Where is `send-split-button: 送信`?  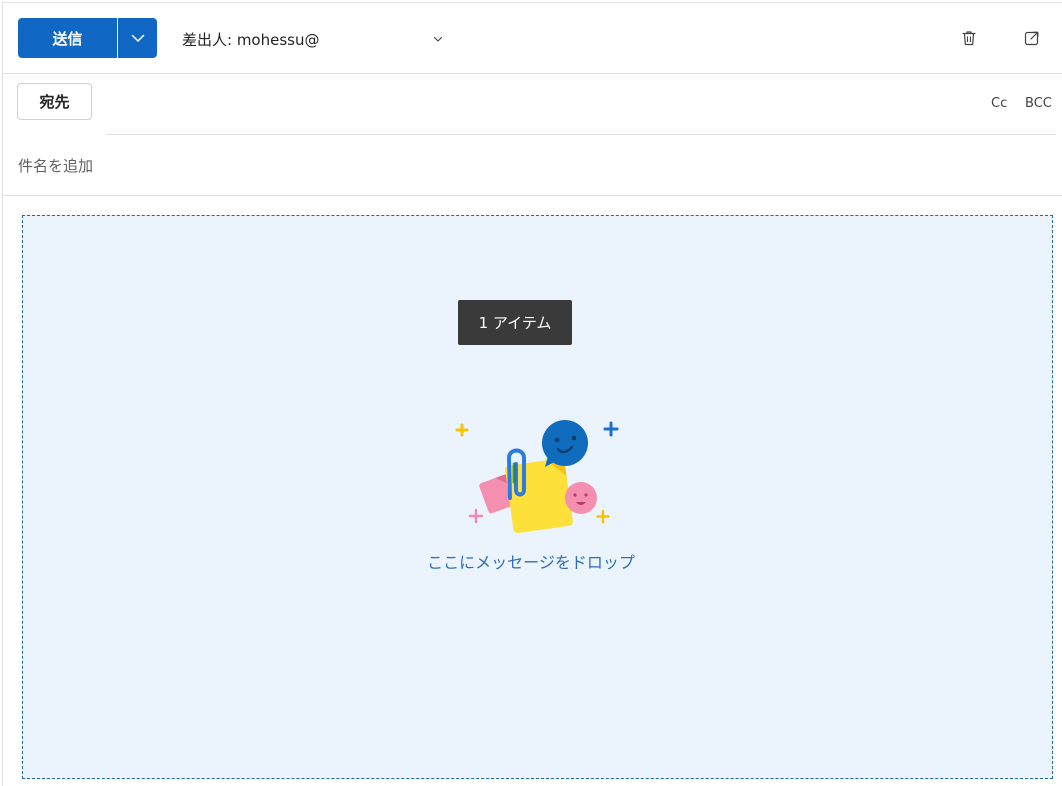 send-split-button: 送信 is located at coordinates (87, 38).